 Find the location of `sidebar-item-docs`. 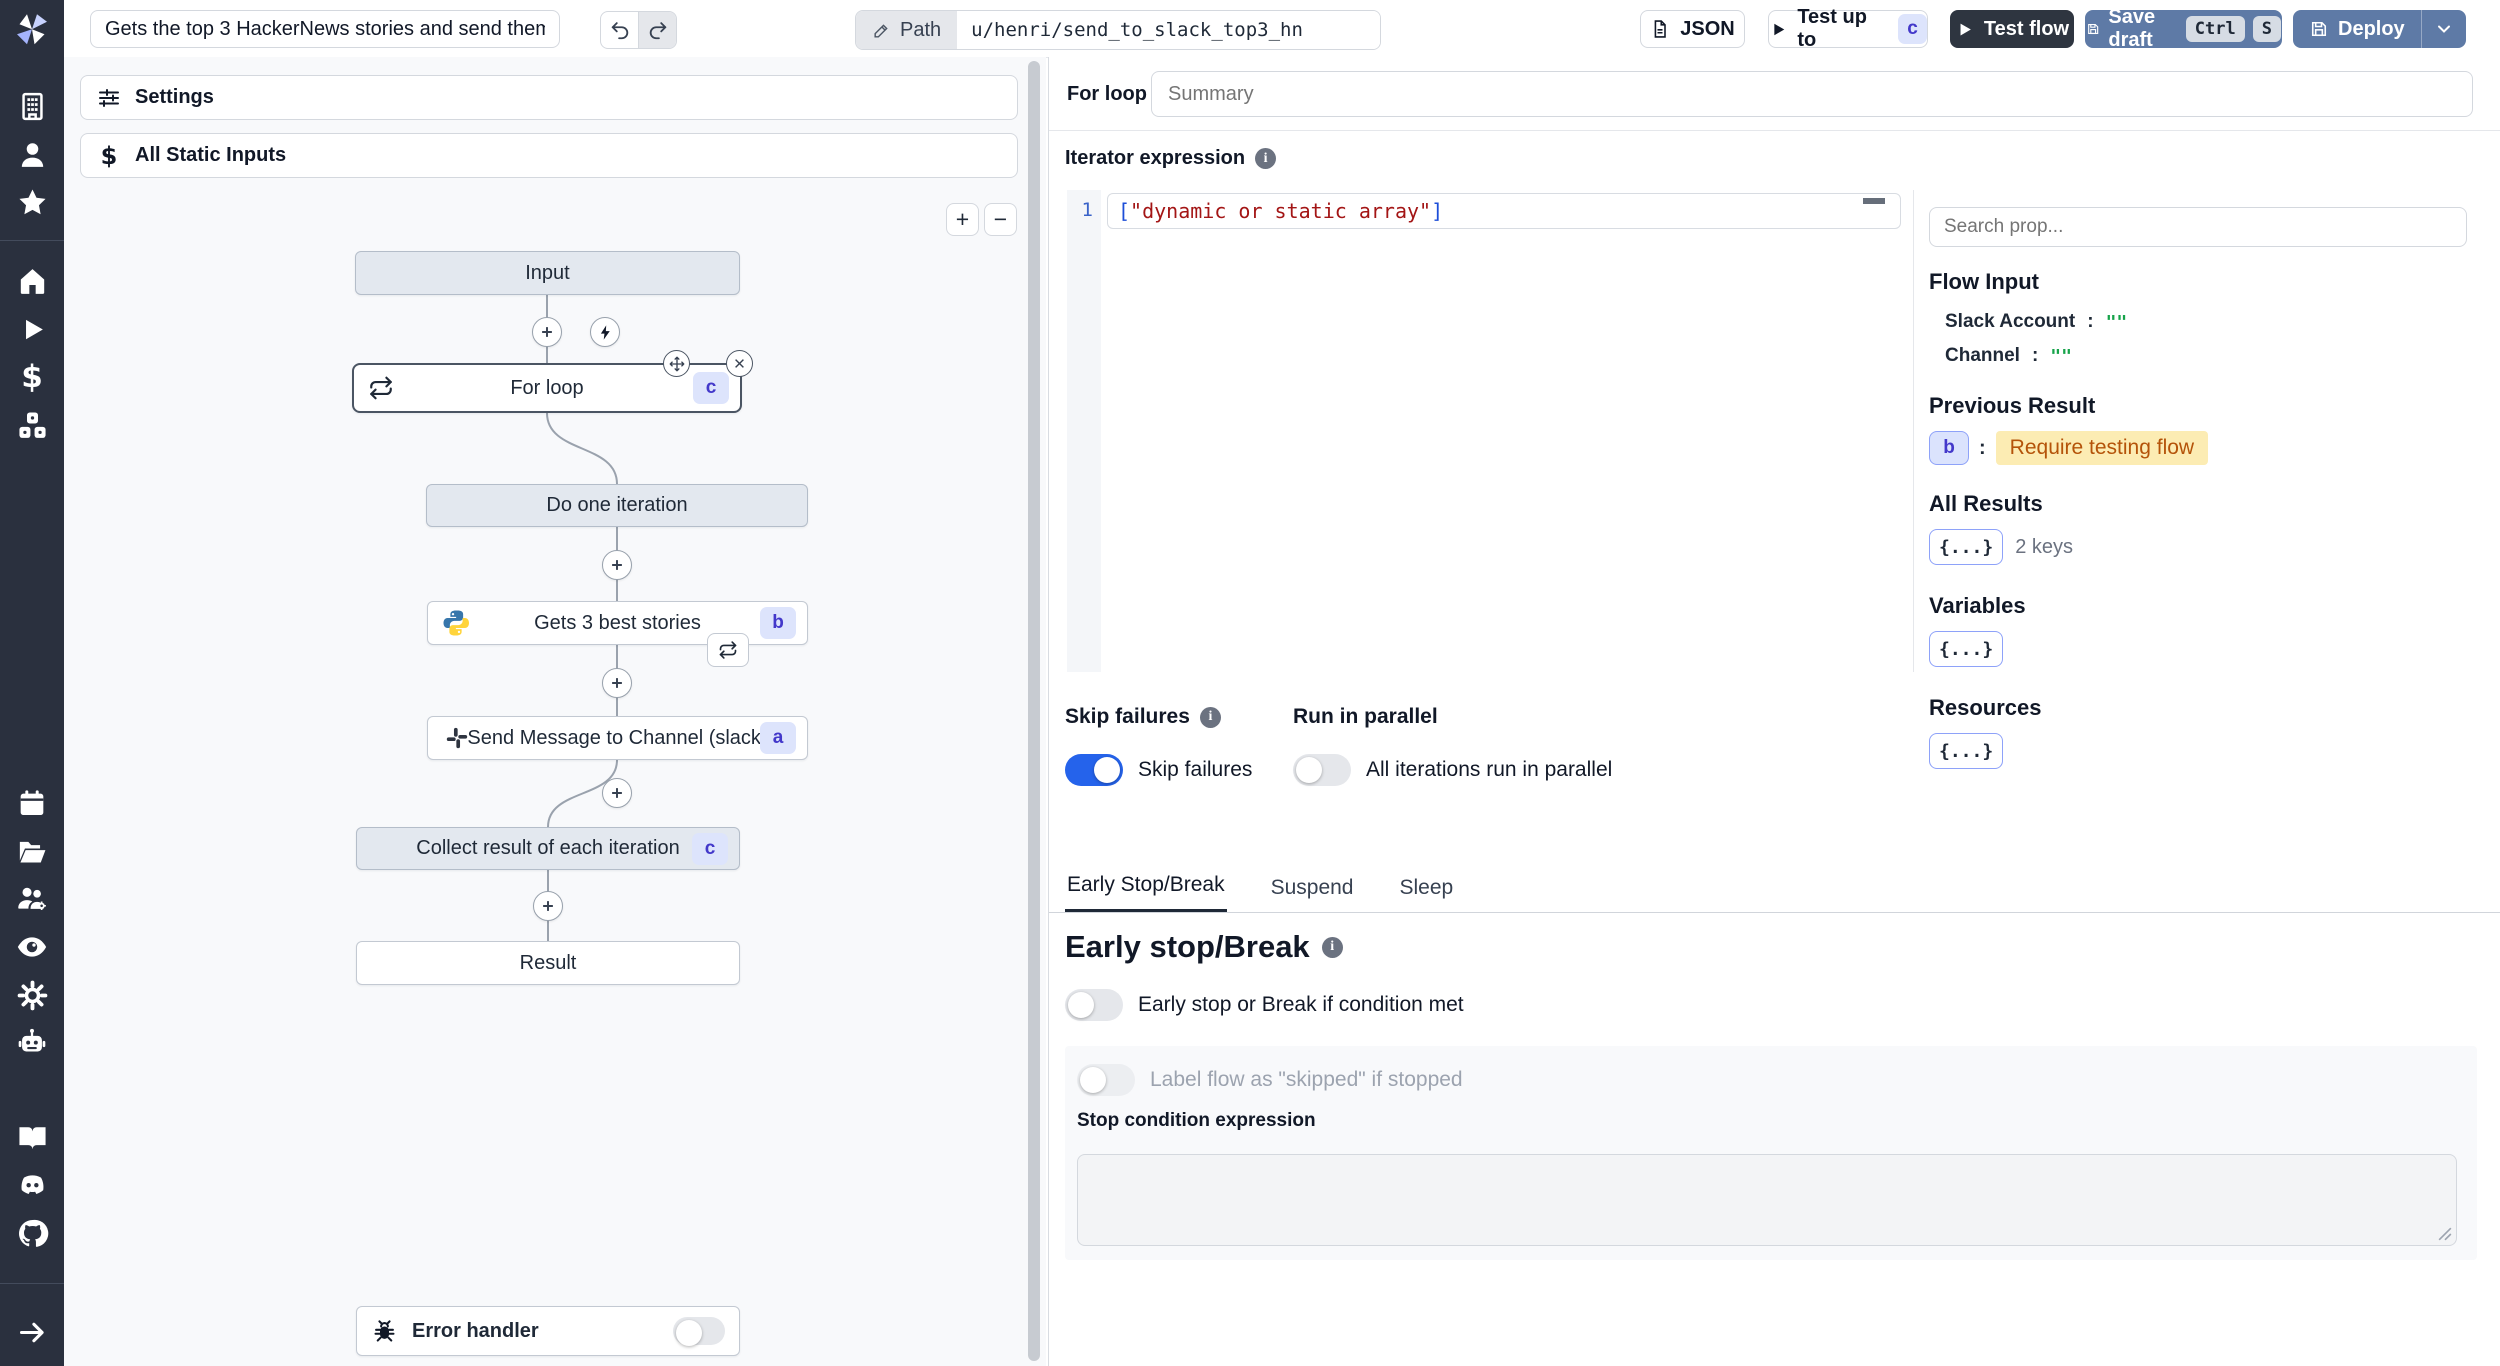

sidebar-item-docs is located at coordinates (32, 1137).